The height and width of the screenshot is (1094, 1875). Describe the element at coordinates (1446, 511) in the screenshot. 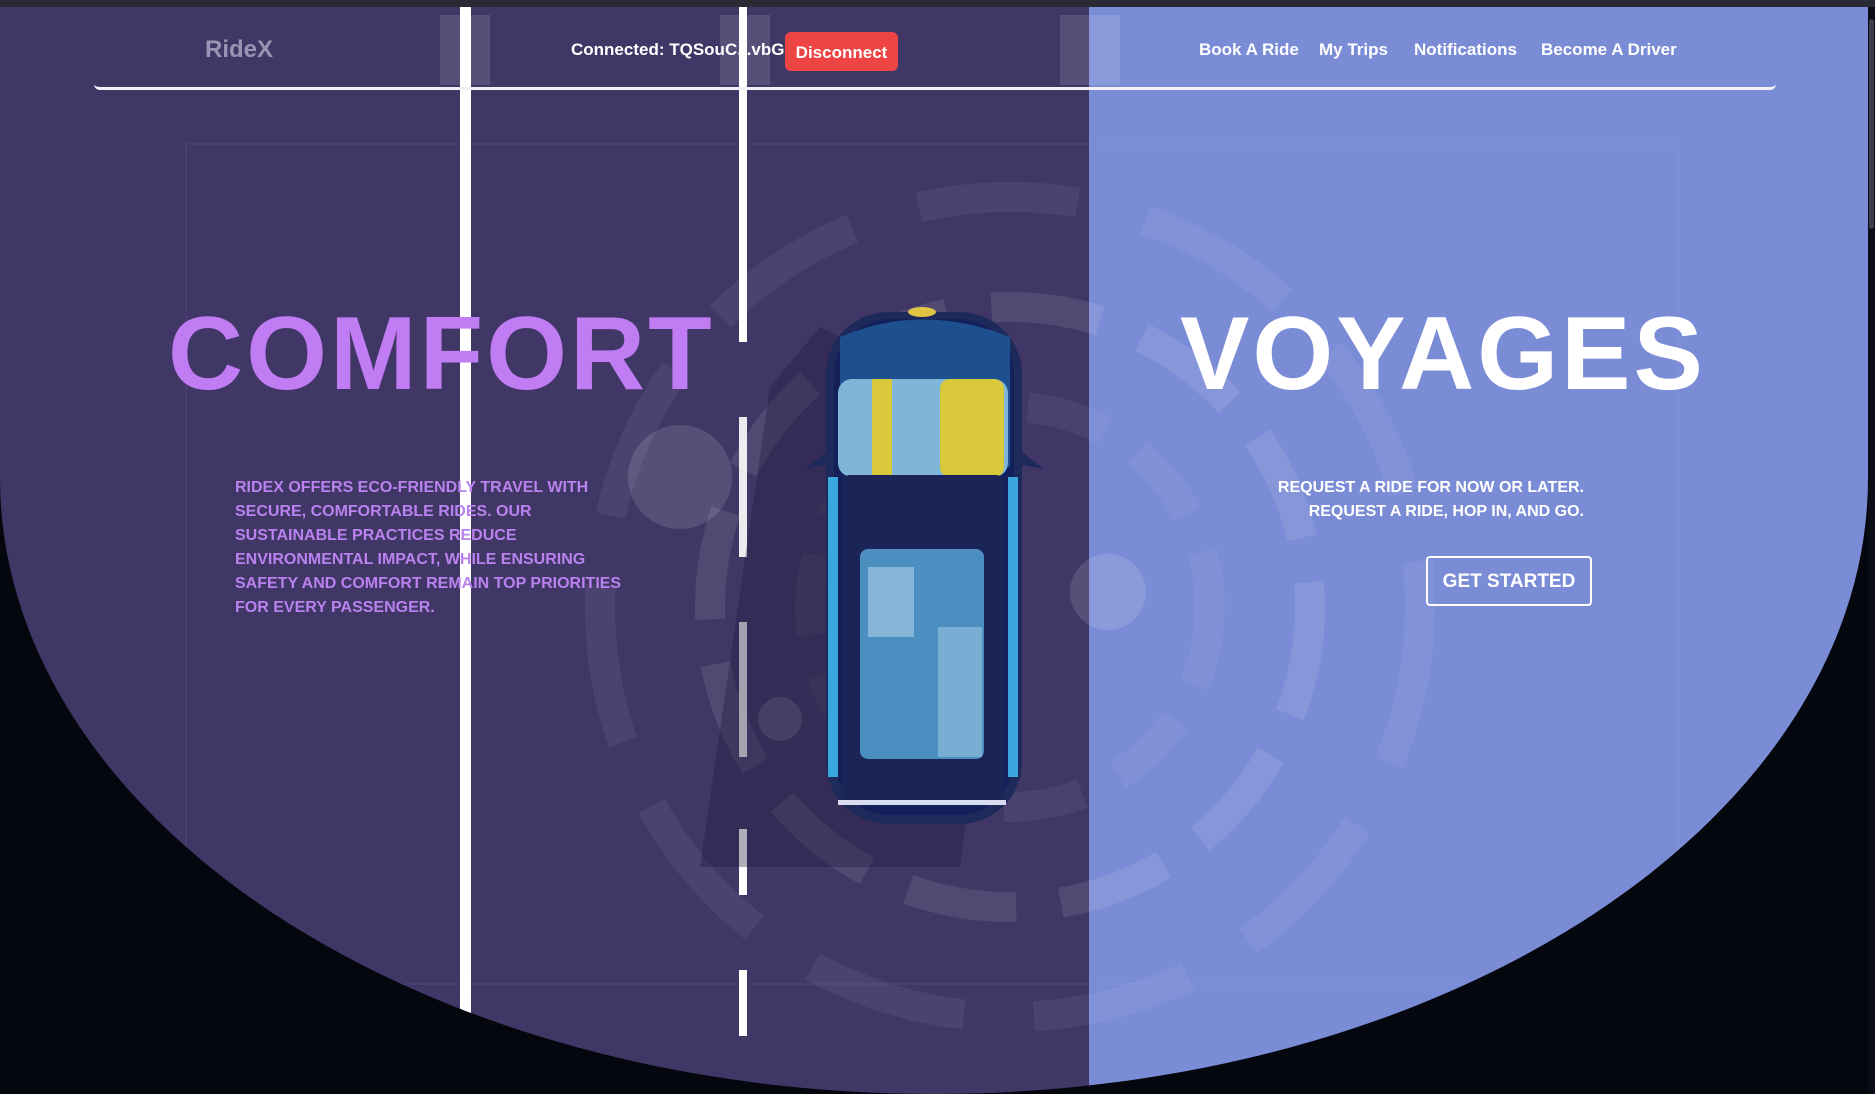

I see `hero-tagline-line-2: REQUEST A RIDE, HOP IN, AND GO.` at that location.